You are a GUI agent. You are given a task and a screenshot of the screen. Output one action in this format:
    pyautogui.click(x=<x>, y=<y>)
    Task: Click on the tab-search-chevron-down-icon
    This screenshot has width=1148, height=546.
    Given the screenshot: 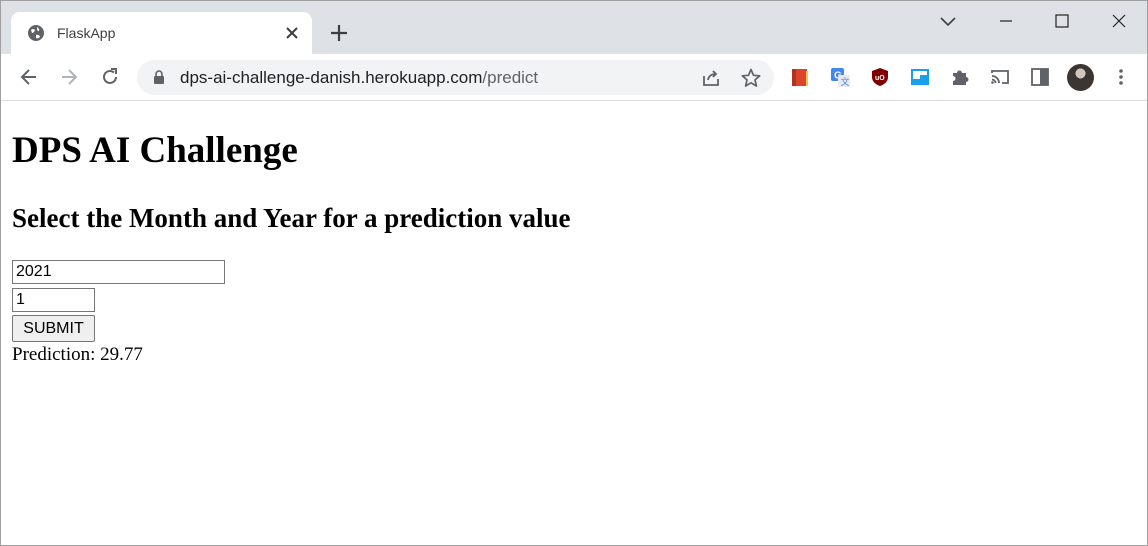 What is the action you would take?
    pyautogui.click(x=948, y=21)
    